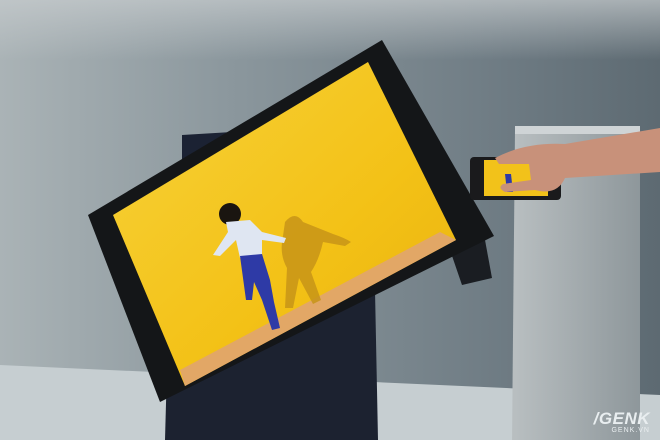 This screenshot has height=440, width=660. Describe the element at coordinates (330, 30) in the screenshot. I see `wall-highlight` at that location.